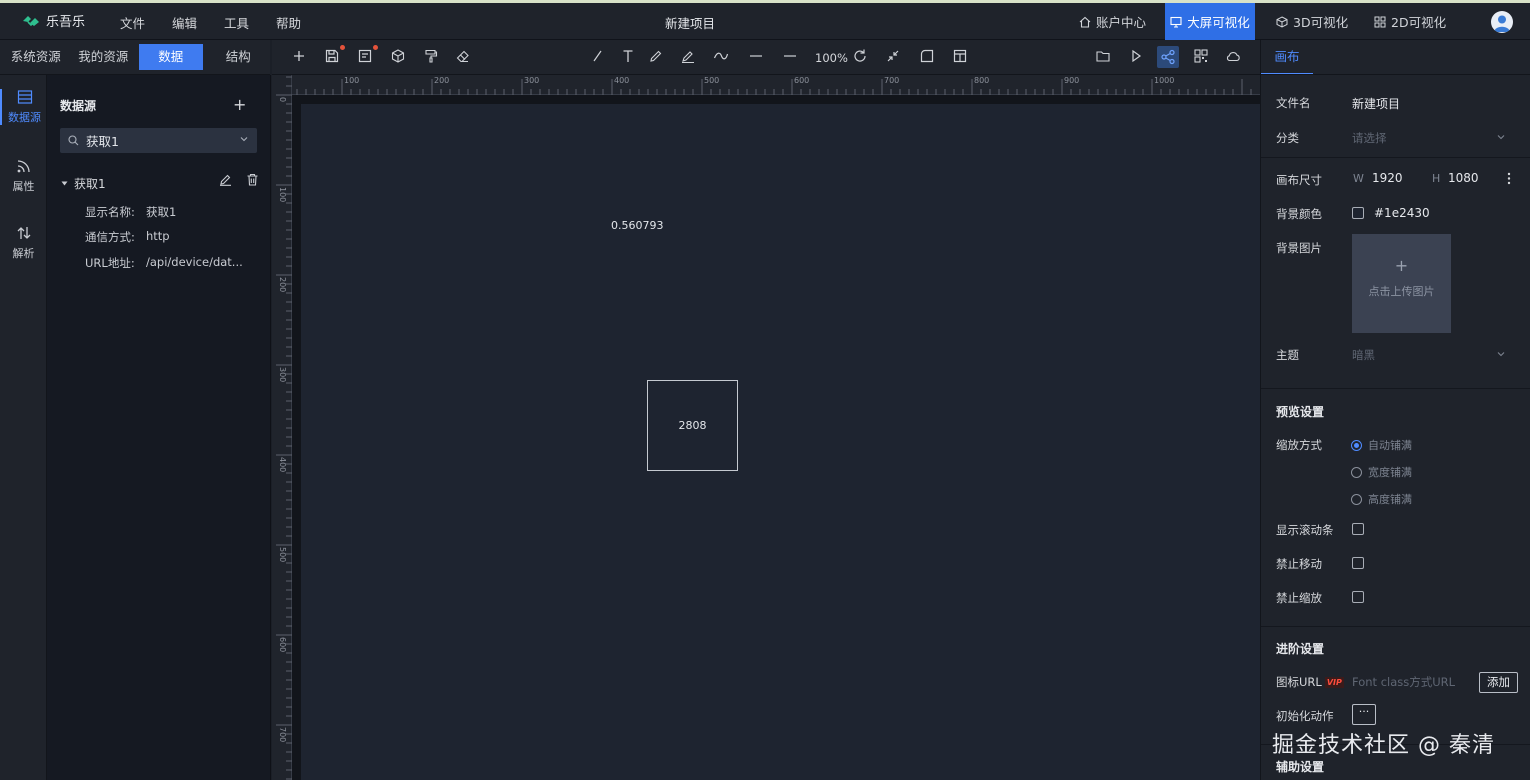 This screenshot has height=780, width=1530. What do you see at coordinates (1358, 529) in the screenshot?
I see `show-scrollbar-checkbox` at bounding box center [1358, 529].